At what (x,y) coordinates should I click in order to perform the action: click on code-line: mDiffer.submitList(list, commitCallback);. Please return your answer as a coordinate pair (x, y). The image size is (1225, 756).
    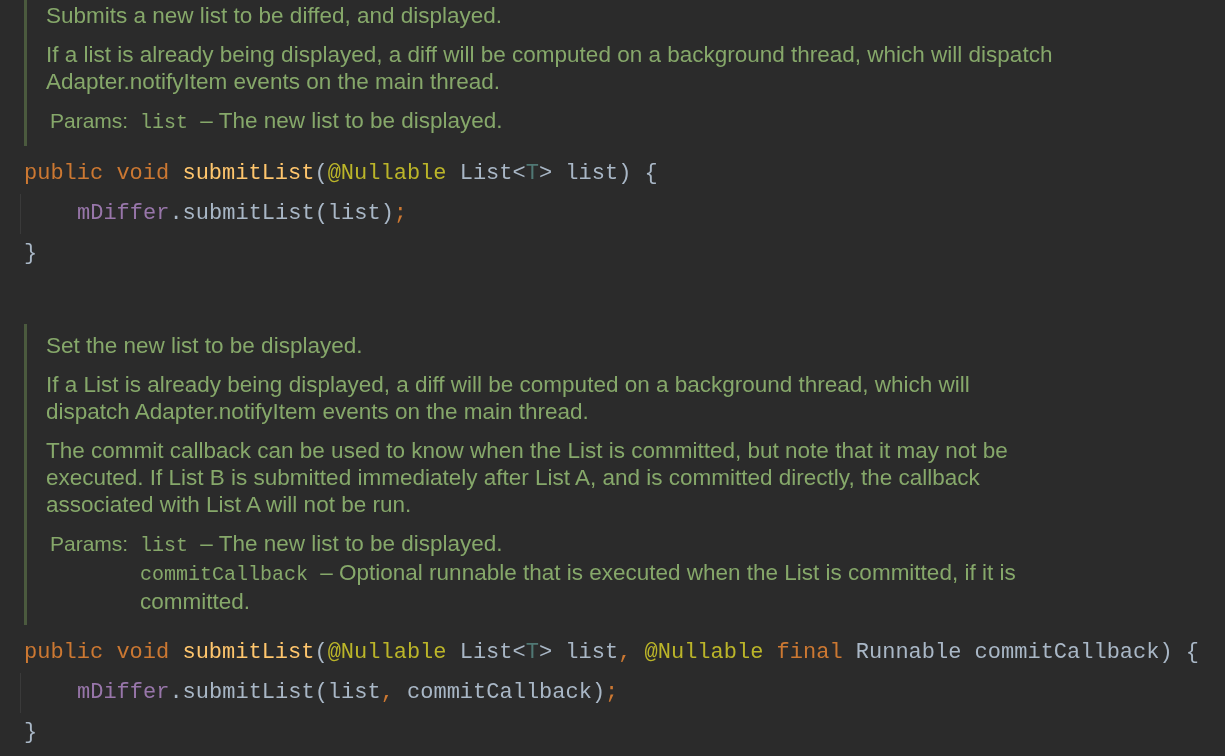
    Looking at the image, I should click on (348, 692).